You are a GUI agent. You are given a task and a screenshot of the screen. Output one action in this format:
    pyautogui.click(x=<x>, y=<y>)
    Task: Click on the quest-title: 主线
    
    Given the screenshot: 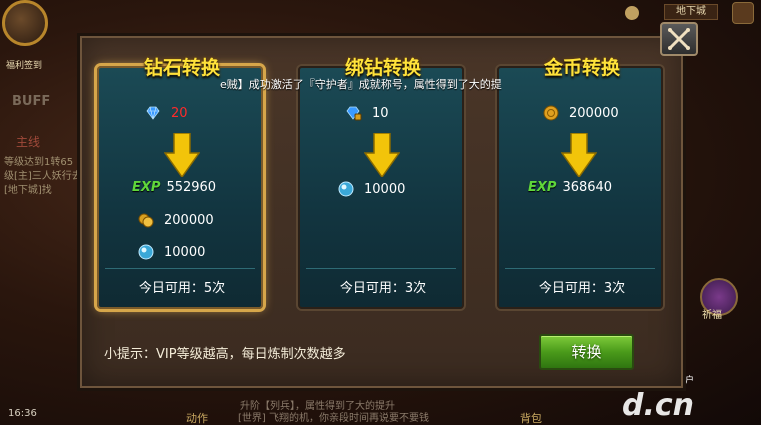 What is the action you would take?
    pyautogui.click(x=28, y=141)
    